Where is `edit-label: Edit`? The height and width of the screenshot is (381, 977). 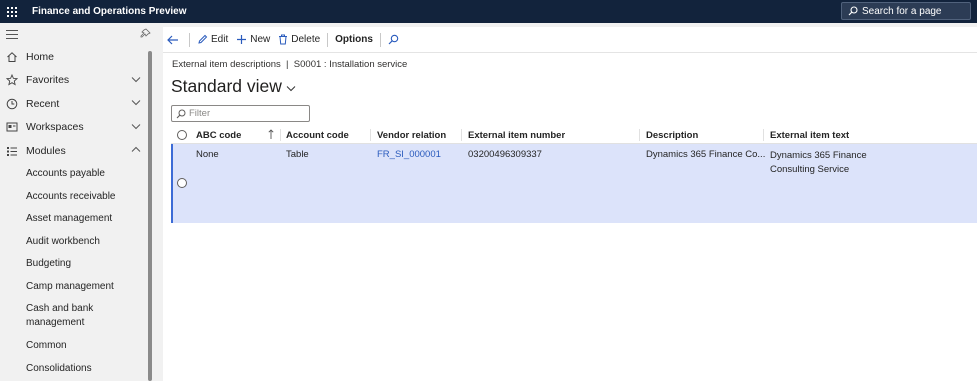 edit-label: Edit is located at coordinates (220, 39).